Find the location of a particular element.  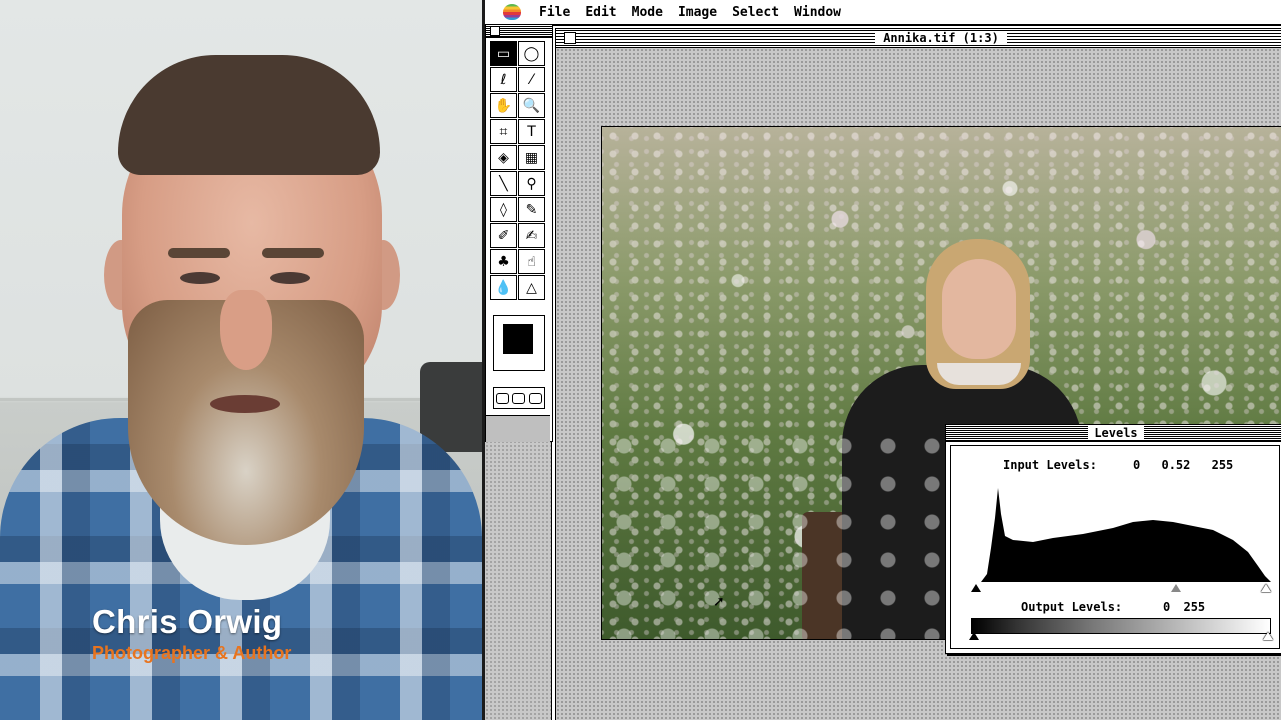

standard-mode-icon is located at coordinates (502, 398).